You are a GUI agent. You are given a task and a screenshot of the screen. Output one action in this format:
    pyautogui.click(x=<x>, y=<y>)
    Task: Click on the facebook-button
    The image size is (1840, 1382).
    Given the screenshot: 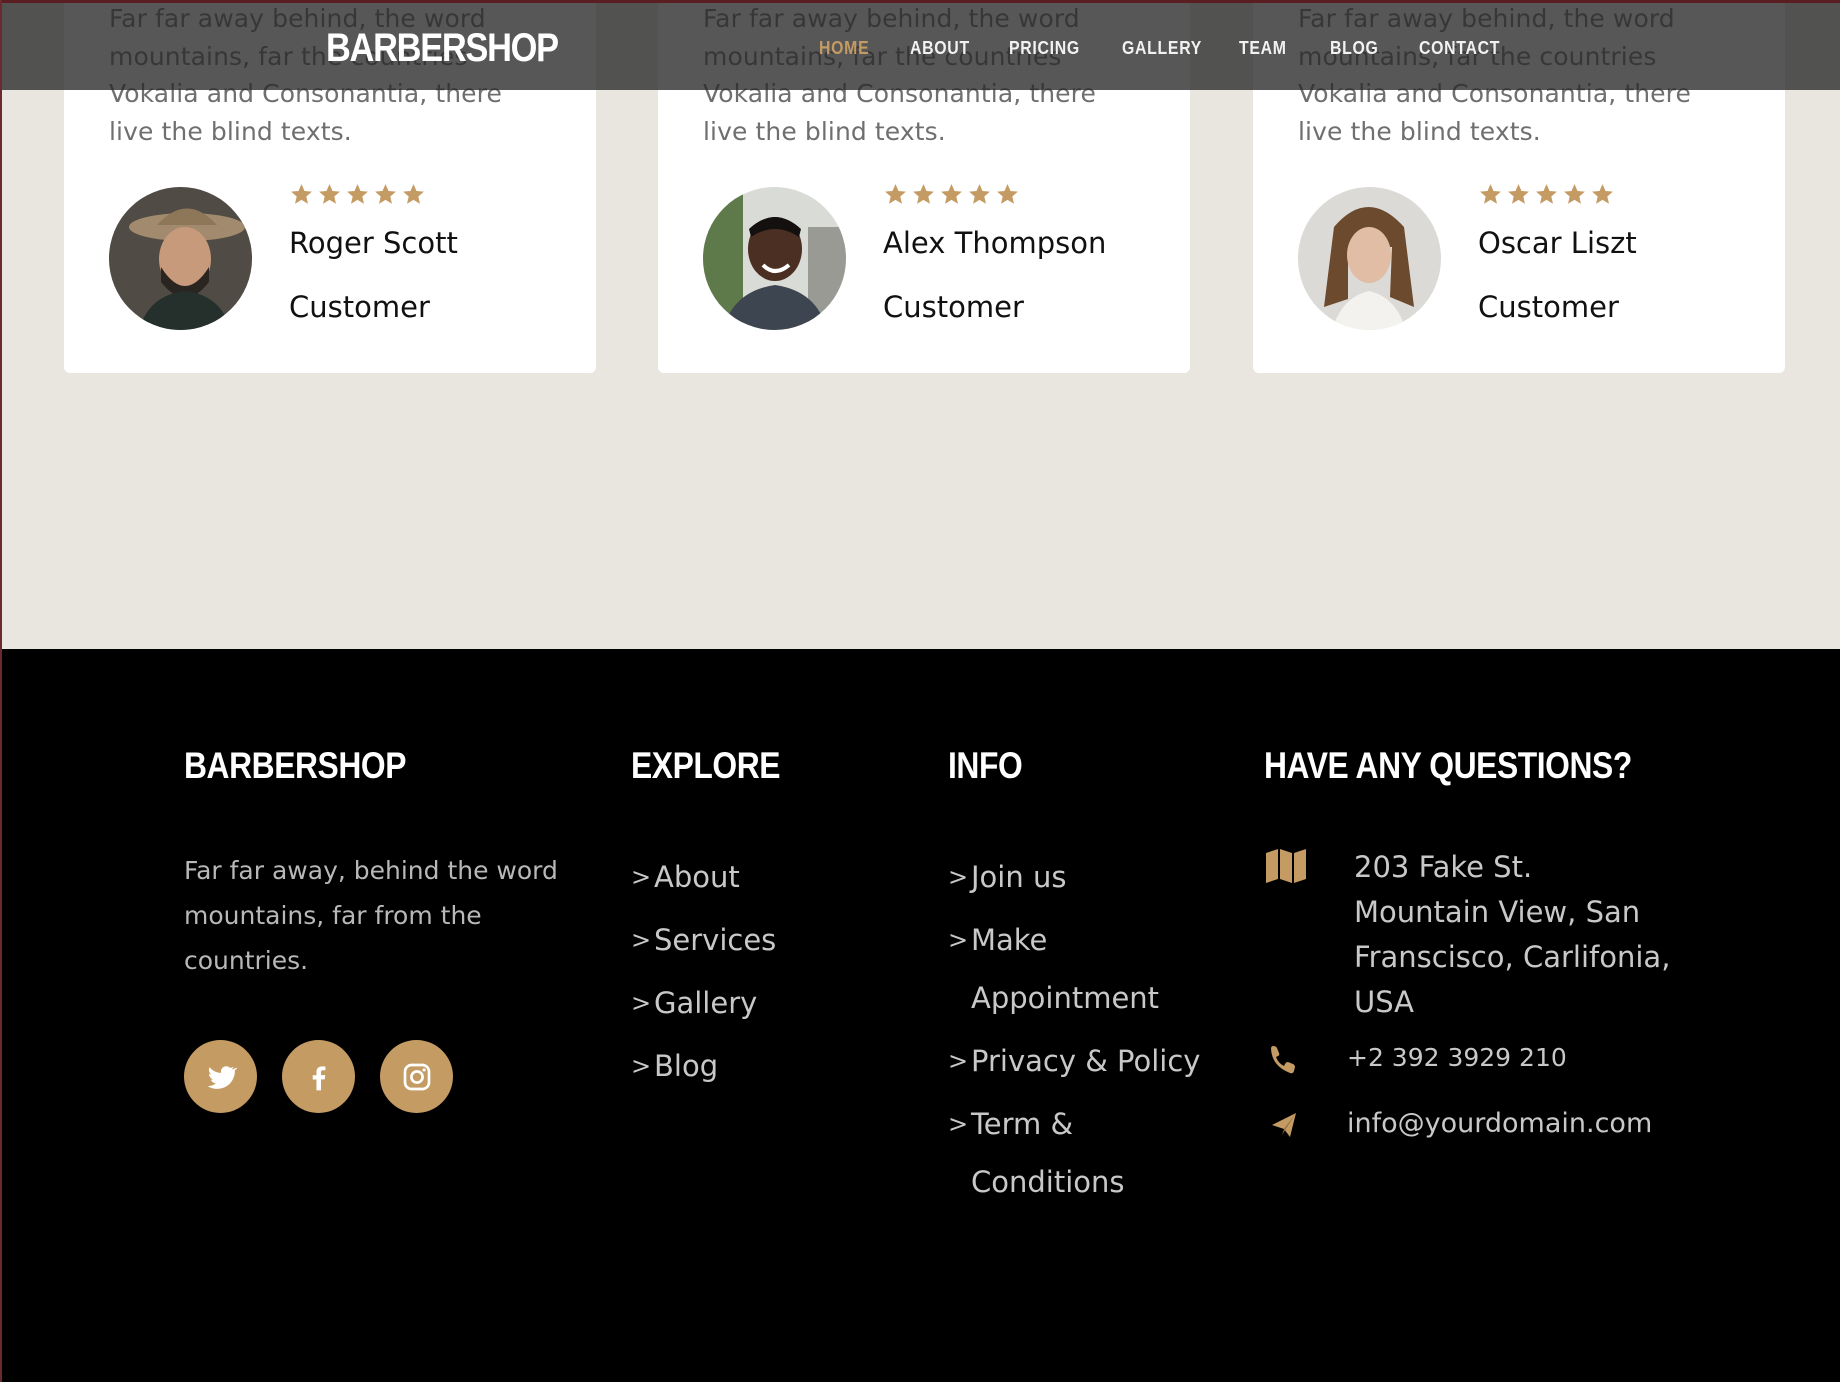 What is the action you would take?
    pyautogui.click(x=318, y=1076)
    